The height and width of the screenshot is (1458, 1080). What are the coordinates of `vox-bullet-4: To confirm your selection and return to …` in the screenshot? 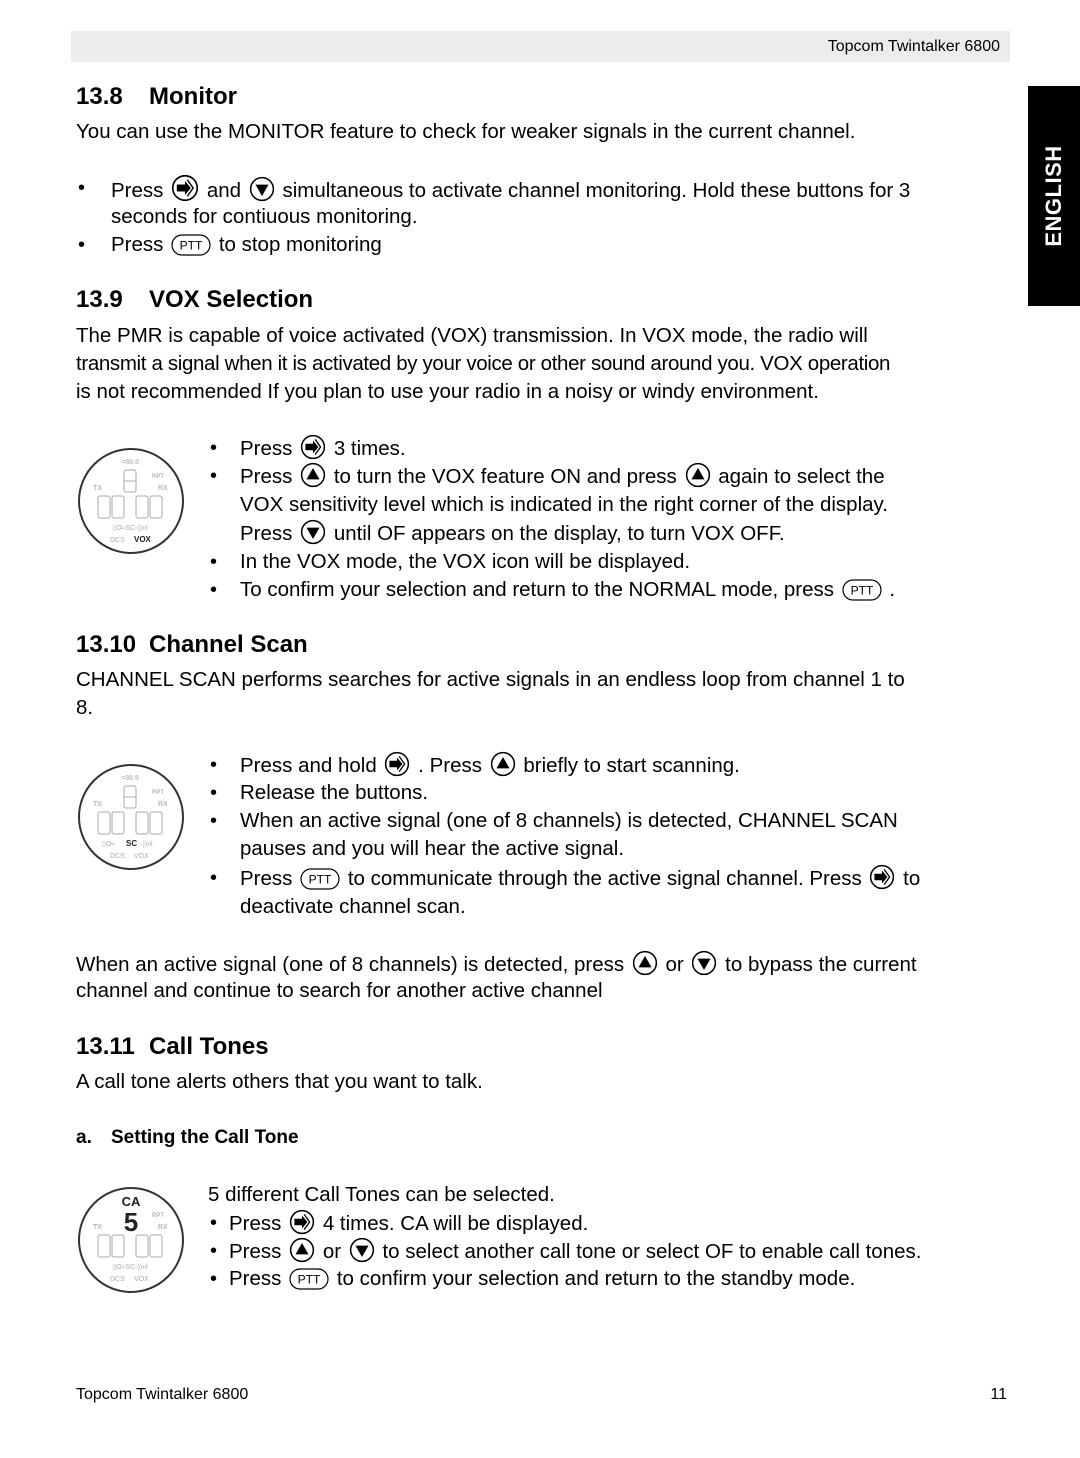 It's located at (567, 590).